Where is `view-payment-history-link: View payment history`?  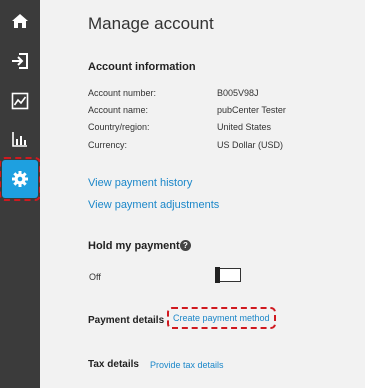
view-payment-history-link: View payment history is located at coordinates (140, 183).